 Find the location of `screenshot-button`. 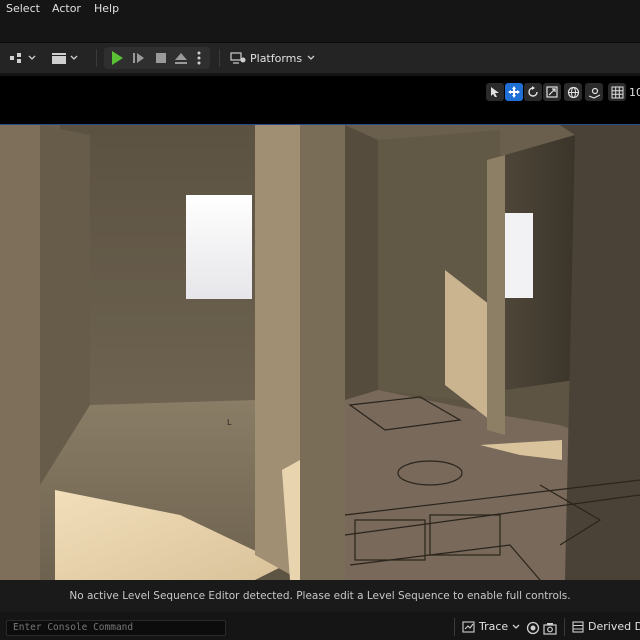

screenshot-button is located at coordinates (550, 628).